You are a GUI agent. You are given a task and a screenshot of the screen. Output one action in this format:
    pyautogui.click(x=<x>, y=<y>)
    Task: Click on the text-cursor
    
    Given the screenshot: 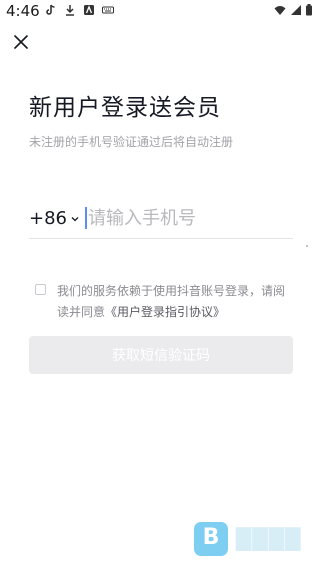 What is the action you would take?
    pyautogui.click(x=86, y=218)
    